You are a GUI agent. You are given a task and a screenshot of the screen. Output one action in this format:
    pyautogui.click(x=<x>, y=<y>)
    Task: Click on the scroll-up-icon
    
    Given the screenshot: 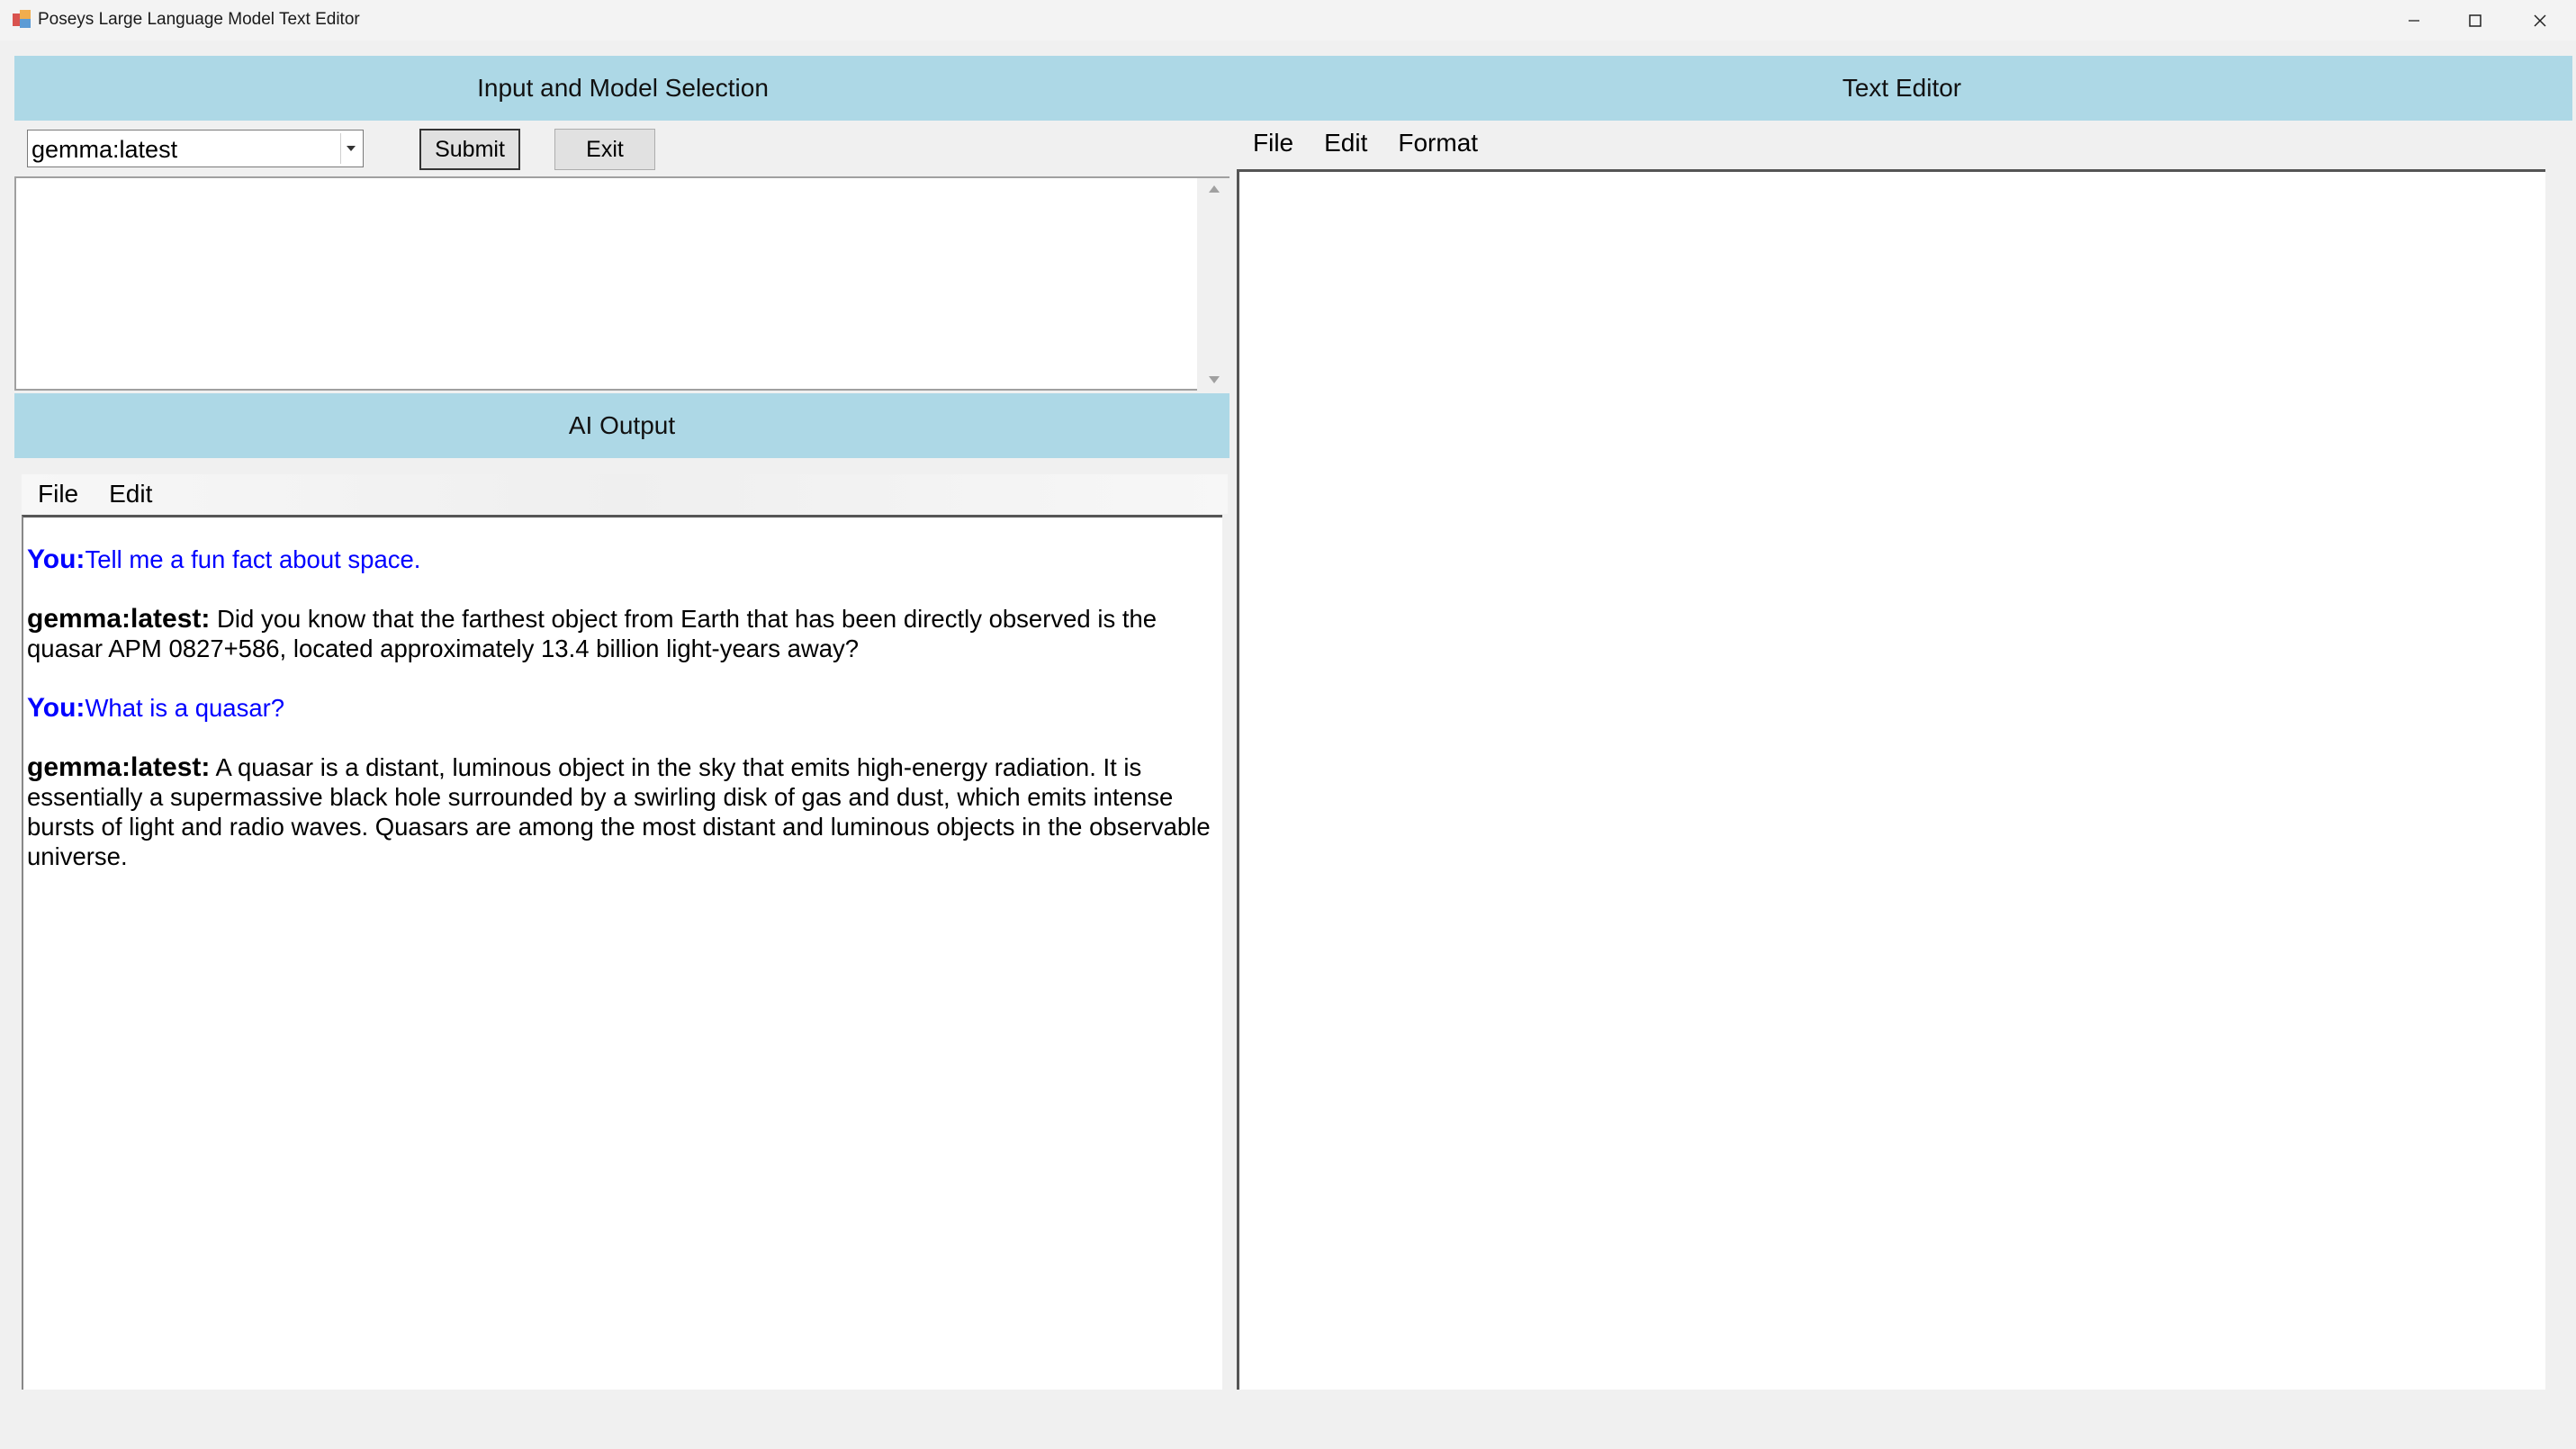 What is the action you would take?
    pyautogui.click(x=1214, y=189)
    